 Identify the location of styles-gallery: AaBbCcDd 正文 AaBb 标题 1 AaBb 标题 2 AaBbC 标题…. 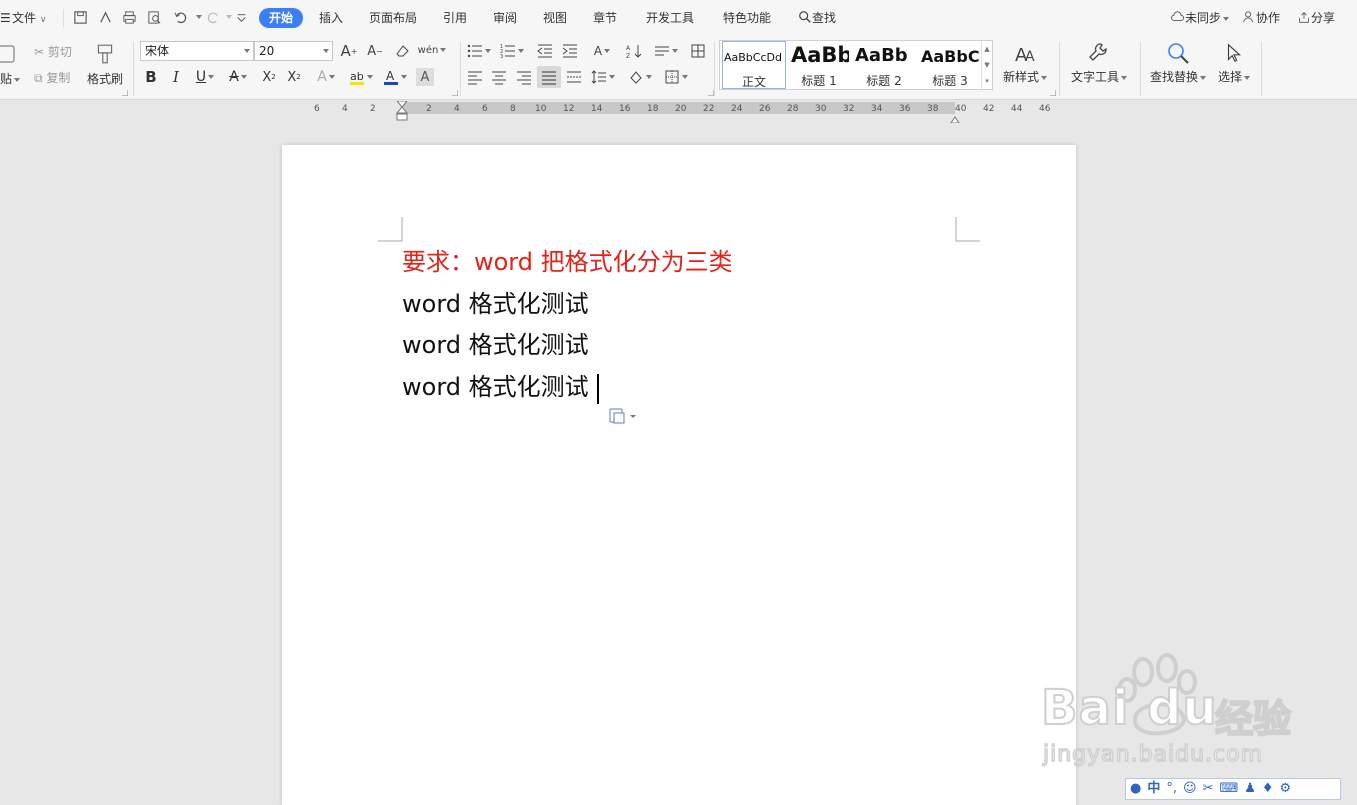
(856, 65).